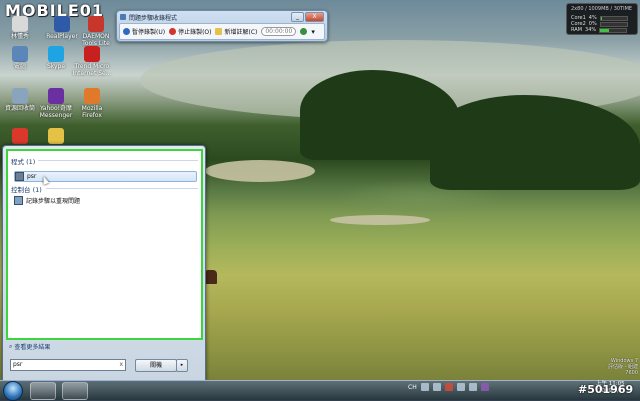 This screenshot has width=640, height=401. Describe the element at coordinates (460, 387) in the screenshot. I see `volume-icon` at that location.